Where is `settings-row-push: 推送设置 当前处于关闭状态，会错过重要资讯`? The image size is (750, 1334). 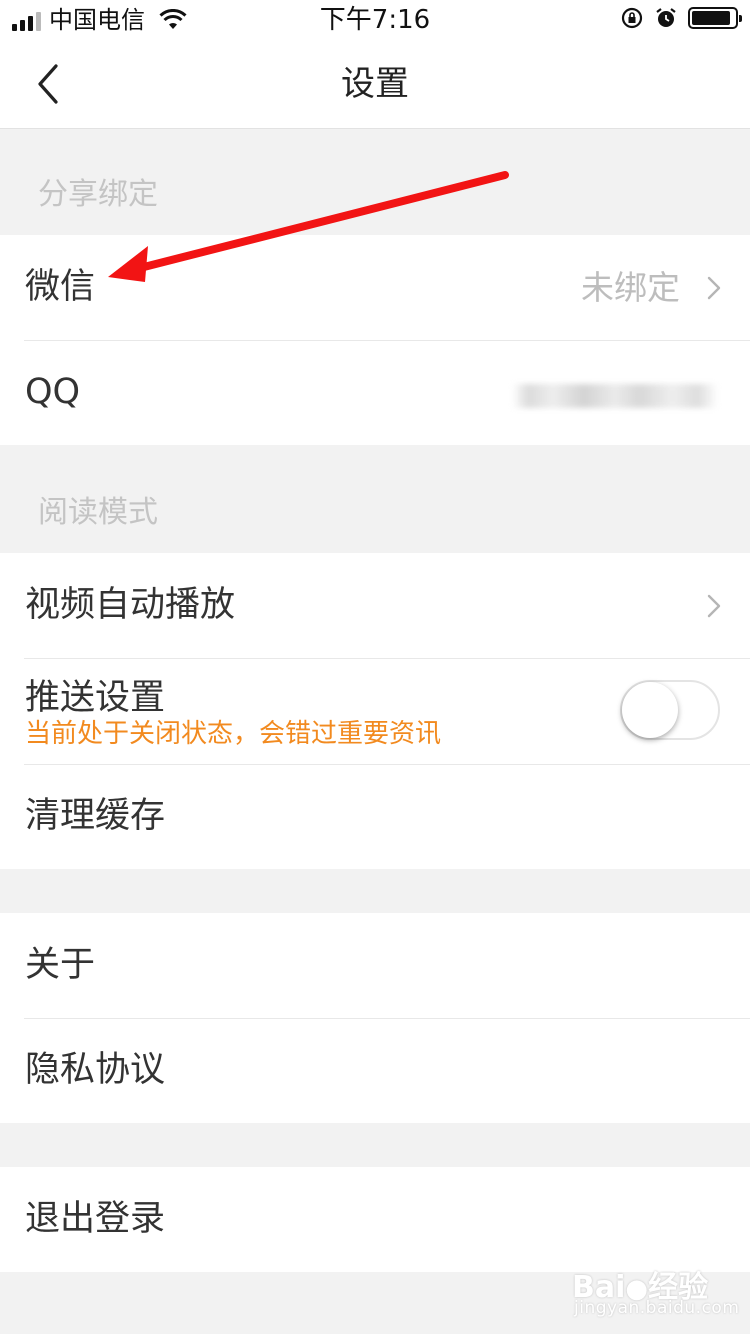
settings-row-push: 推送设置 当前处于关闭状态，会错过重要资讯 is located at coordinates (375, 711).